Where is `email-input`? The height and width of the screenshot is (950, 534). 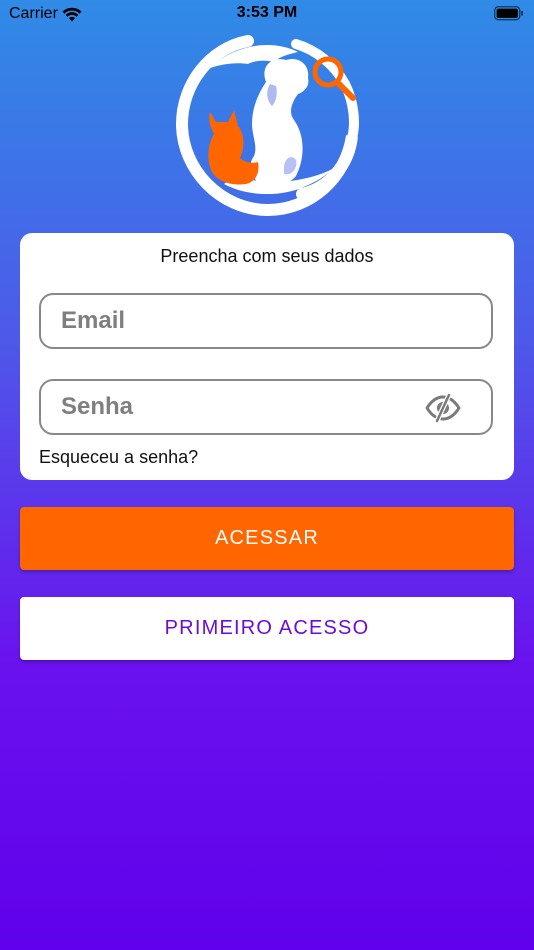
email-input is located at coordinates (241, 321).